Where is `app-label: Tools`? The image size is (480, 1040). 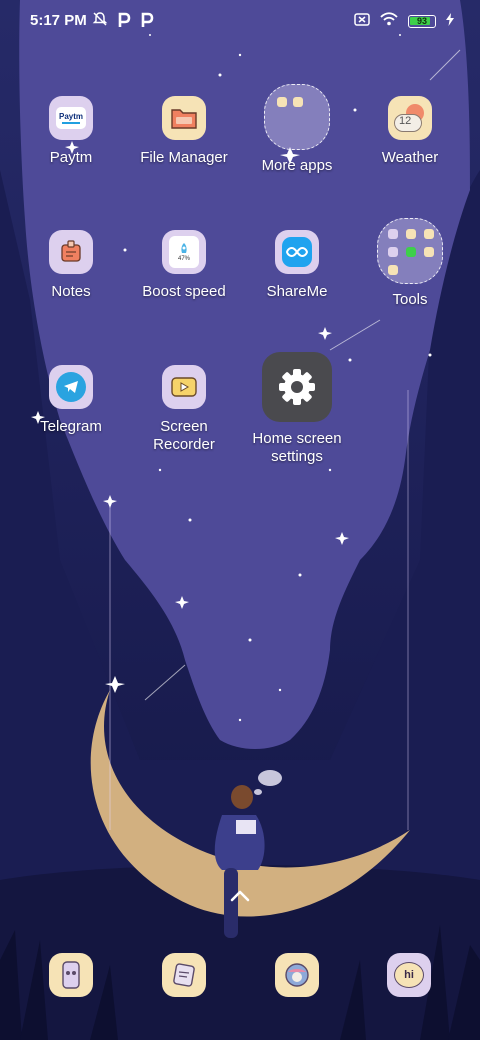
app-label: Tools is located at coordinates (410, 299).